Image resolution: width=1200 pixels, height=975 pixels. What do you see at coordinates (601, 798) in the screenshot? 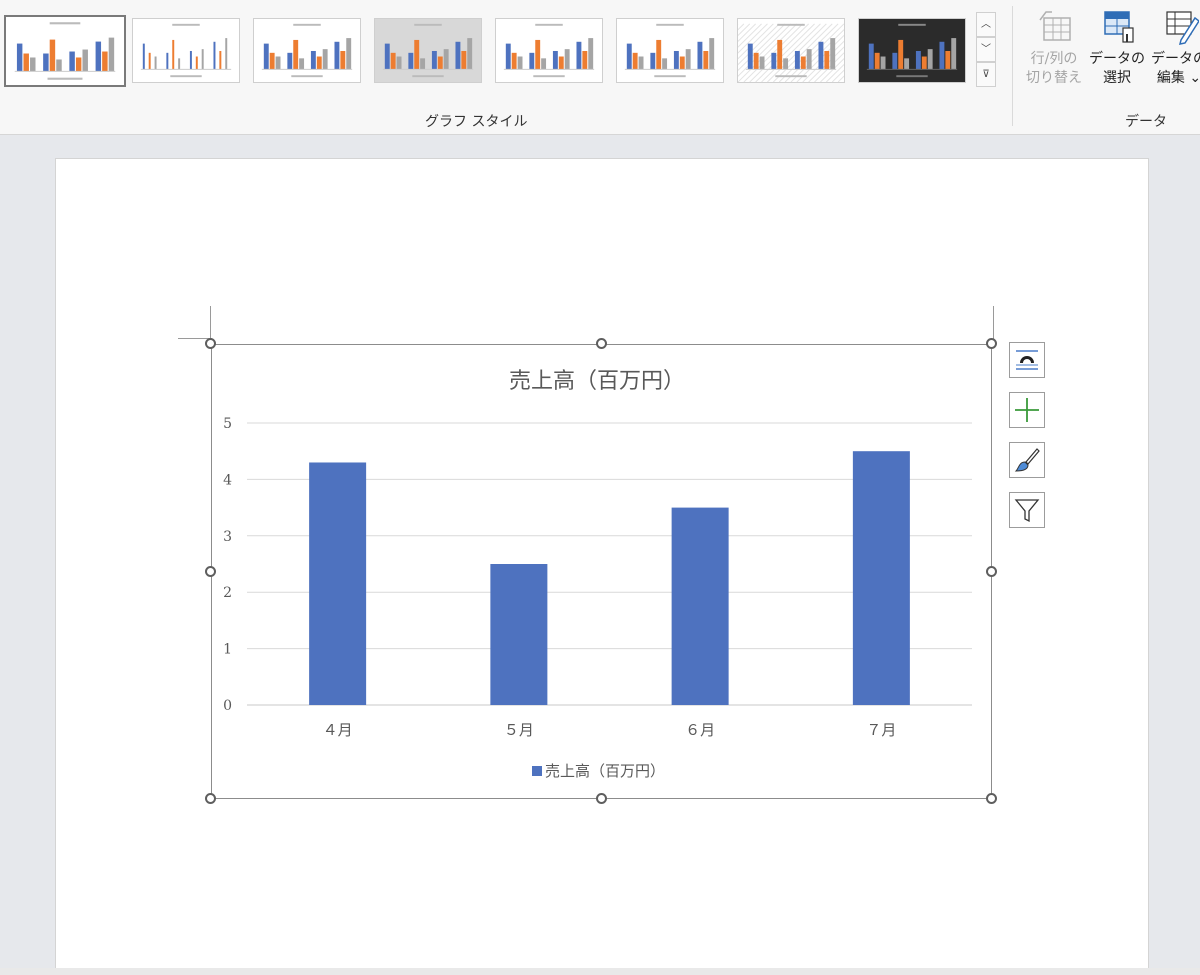
I see `resize-handle-bottom` at bounding box center [601, 798].